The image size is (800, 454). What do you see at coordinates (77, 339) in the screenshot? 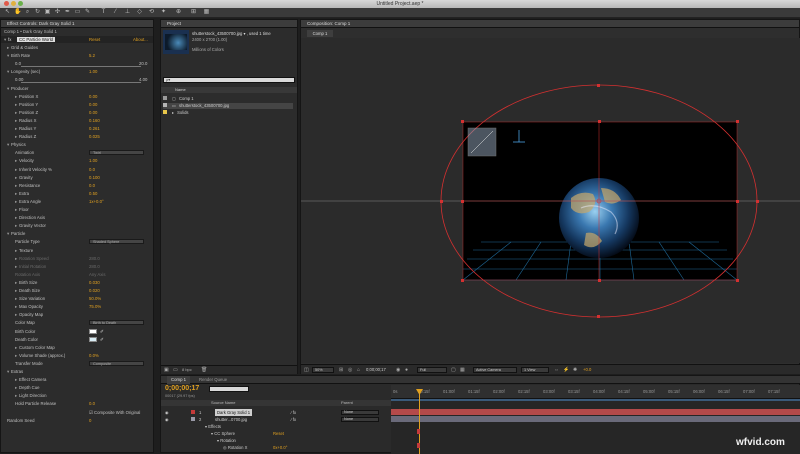
I see `effect-property-row: Death Color ✐` at bounding box center [77, 339].